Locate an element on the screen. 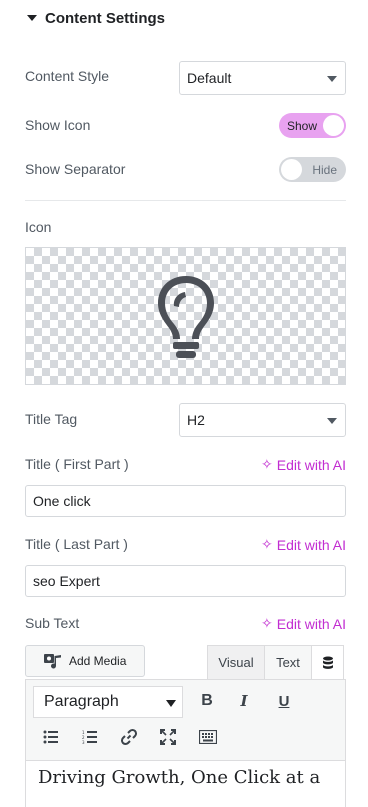  title-tag-value: H2 is located at coordinates (196, 420).